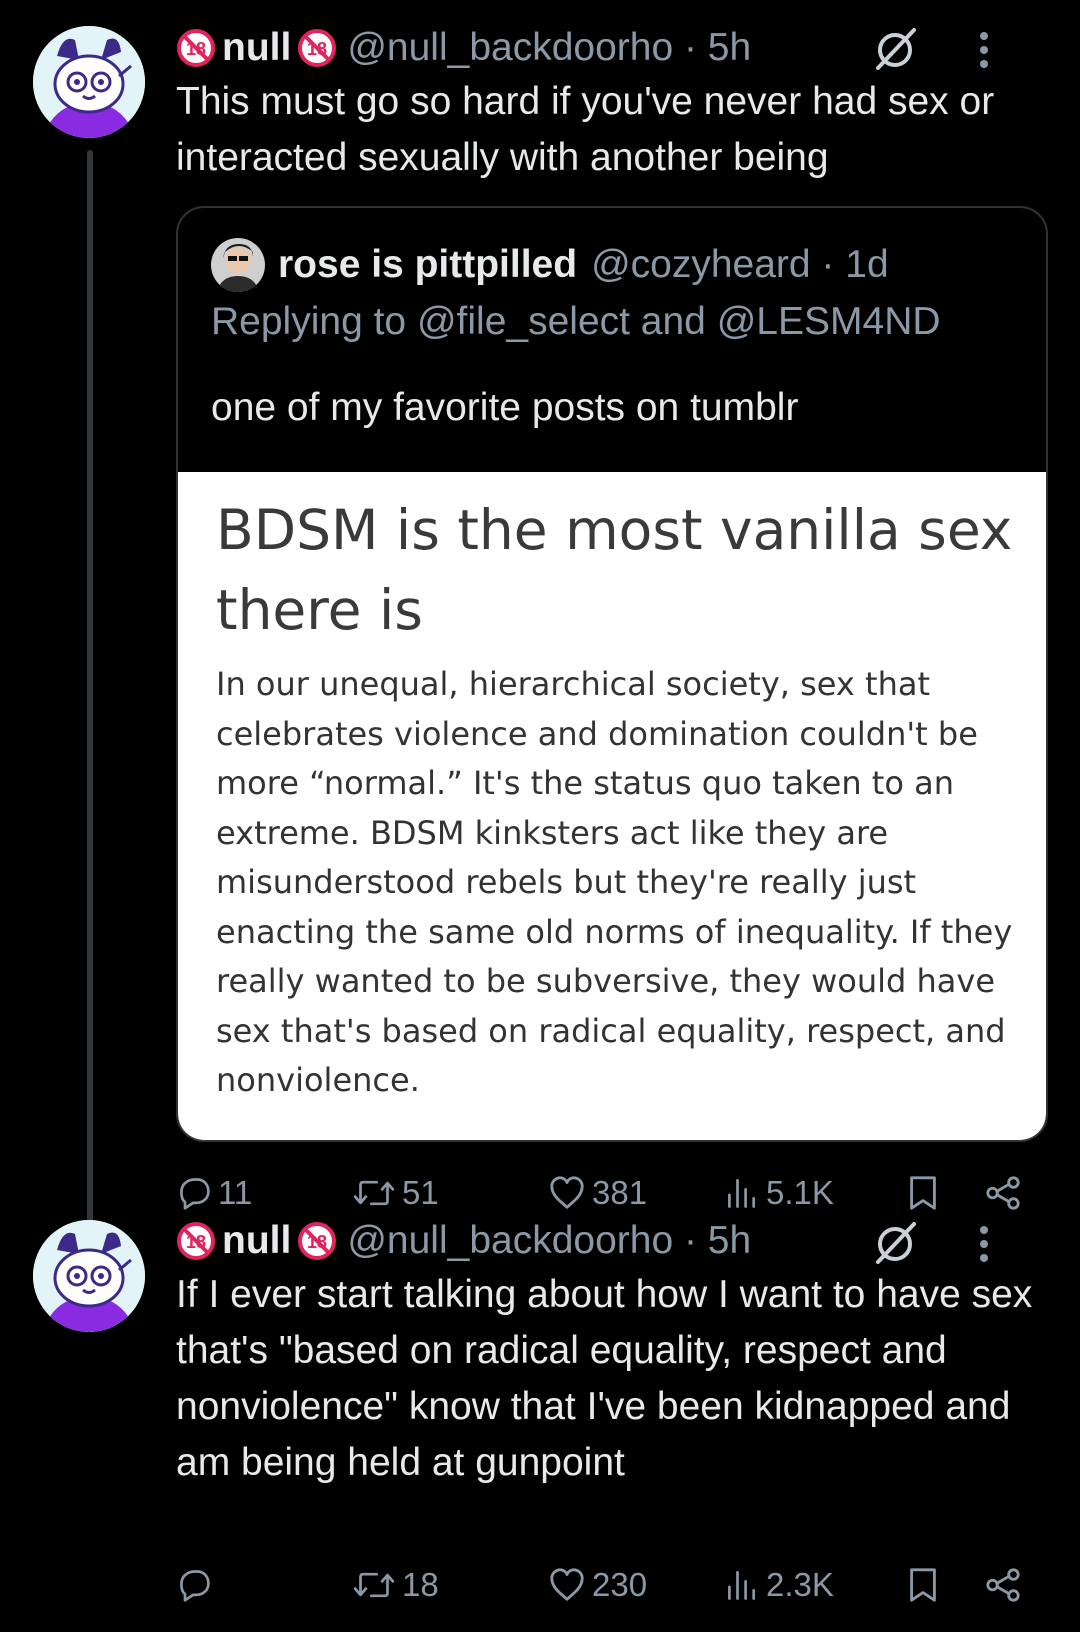  What do you see at coordinates (420, 1192) in the screenshot?
I see `repost-count: 51` at bounding box center [420, 1192].